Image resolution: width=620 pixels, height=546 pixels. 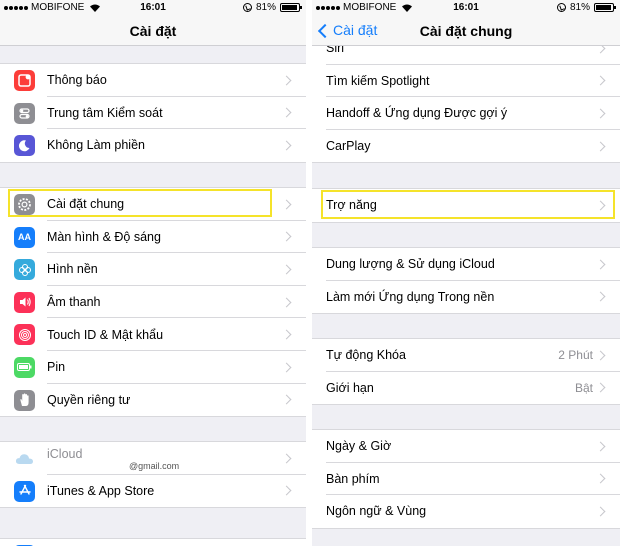 I want to click on fingerprint-icon, so click(x=24, y=335).